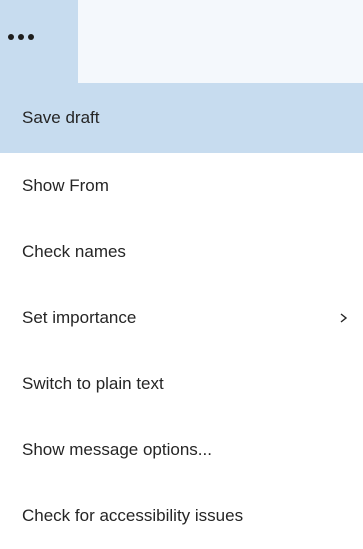 This screenshot has height=549, width=363. What do you see at coordinates (181, 118) in the screenshot?
I see `menu-item-save-draft: Save draft` at bounding box center [181, 118].